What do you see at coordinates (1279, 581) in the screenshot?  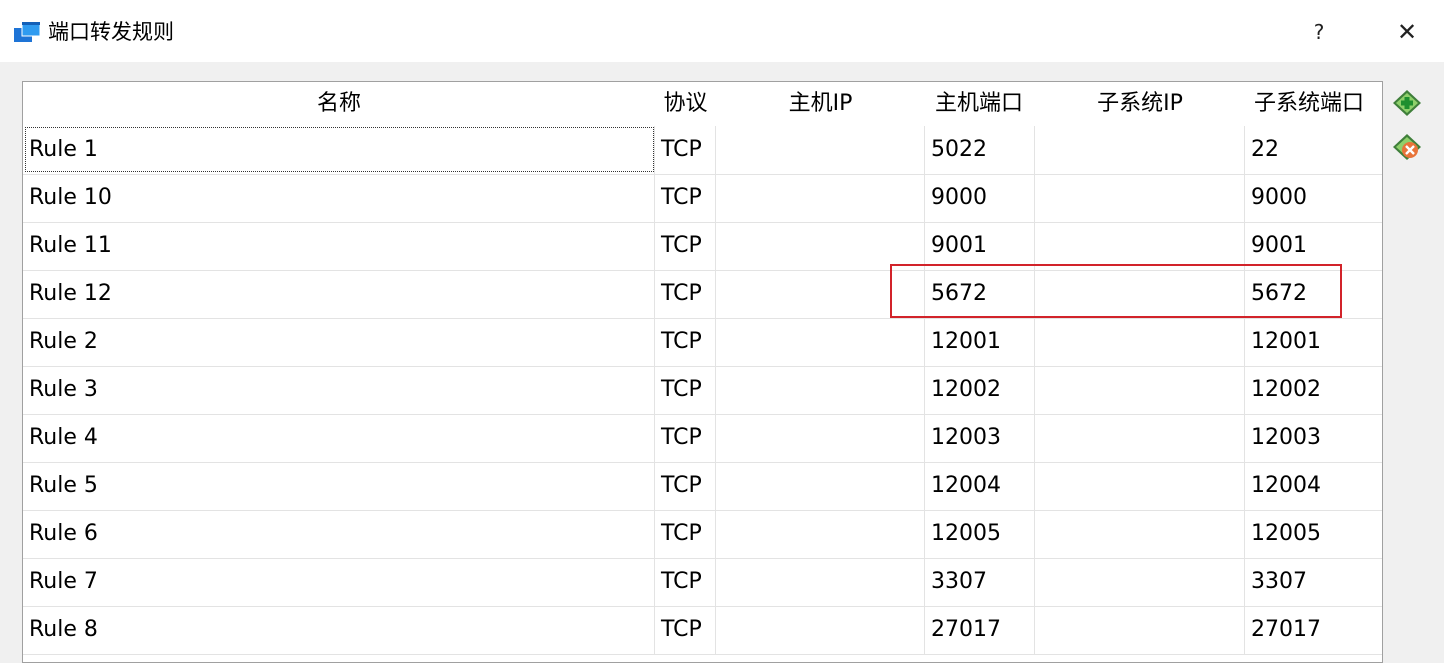 I see `cell-subsystem-port: 3307` at bounding box center [1279, 581].